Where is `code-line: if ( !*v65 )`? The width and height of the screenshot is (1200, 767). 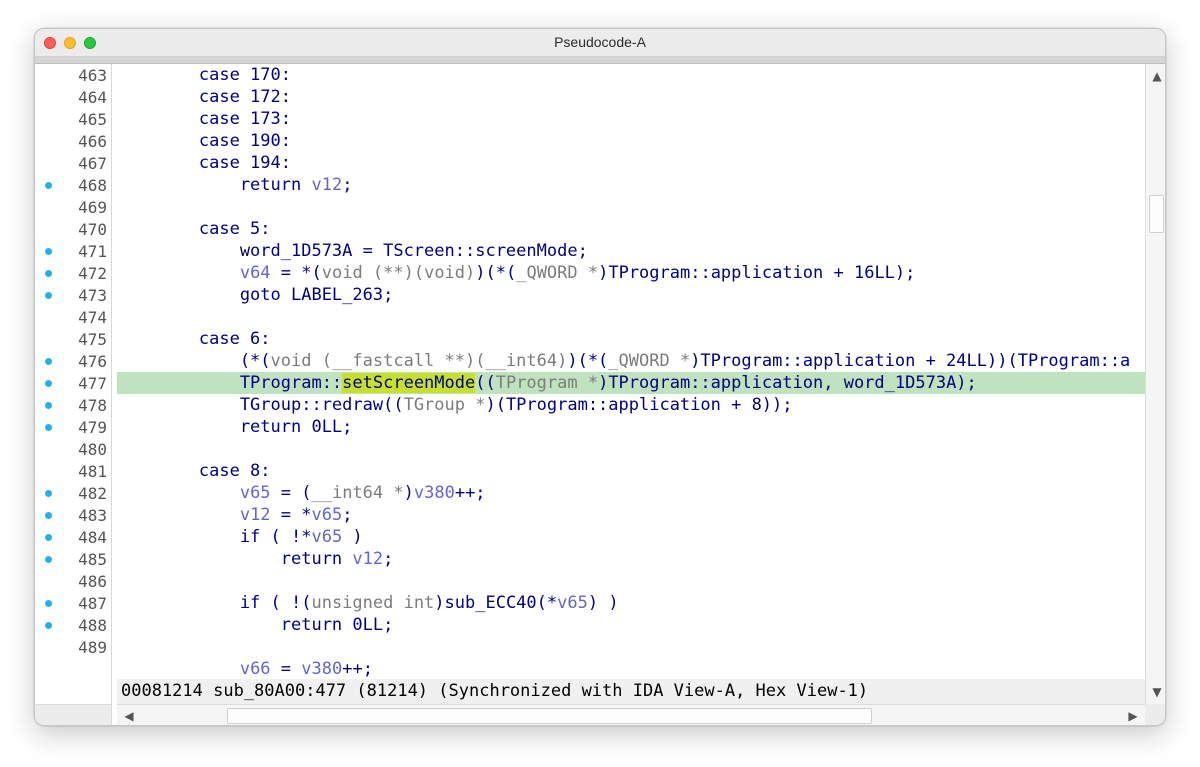 code-line: if ( !*v65 ) is located at coordinates (631, 537).